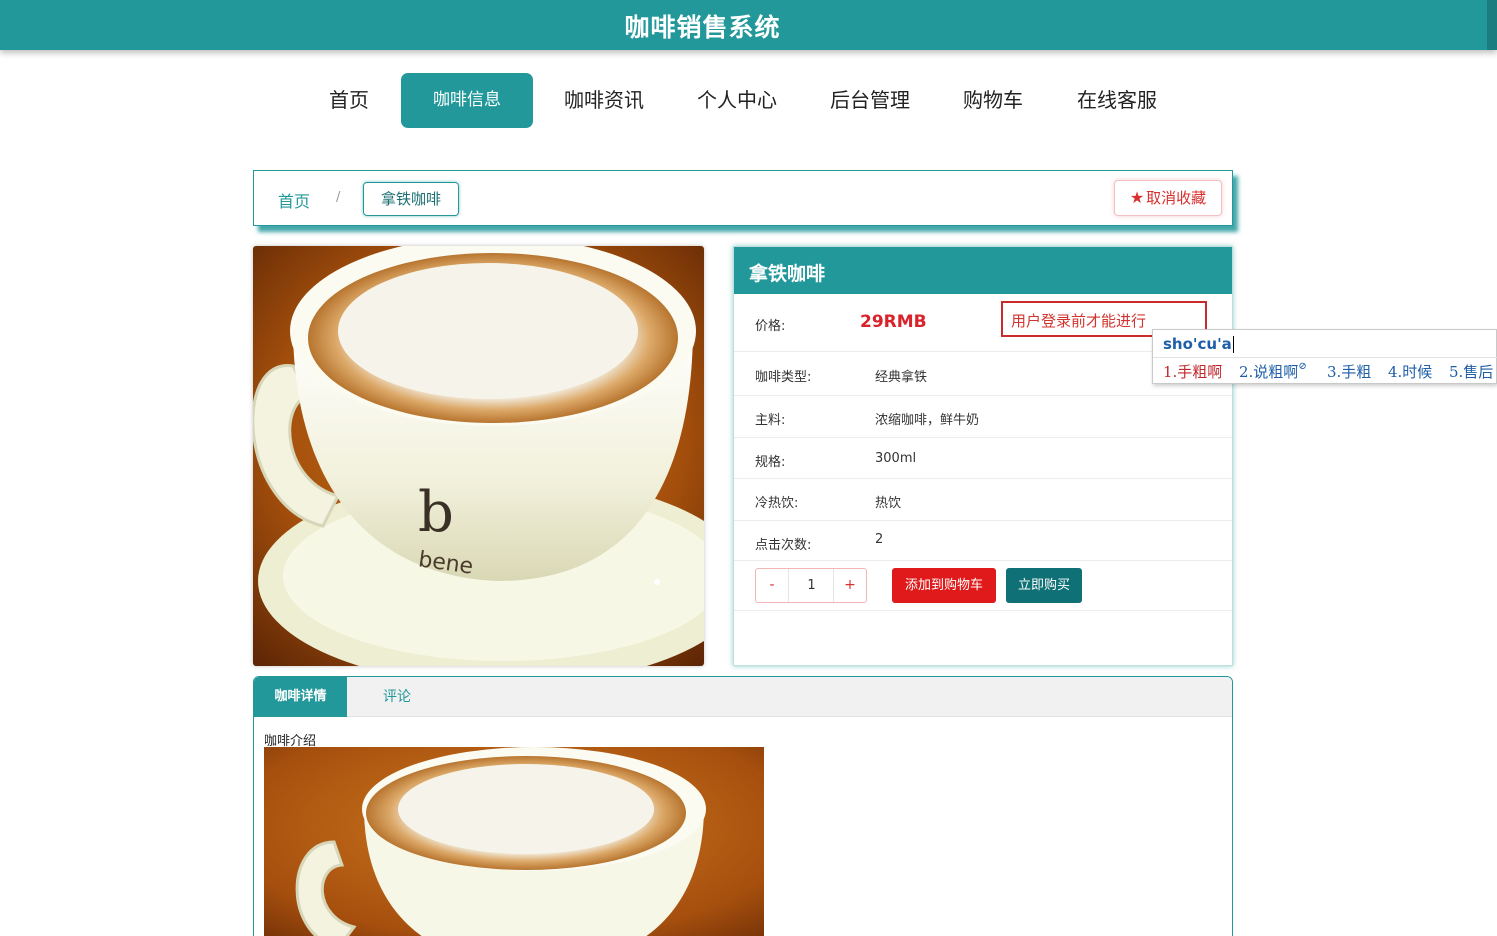 The width and height of the screenshot is (1497, 936). Describe the element at coordinates (604, 100) in the screenshot. I see `nav-item-coffee-news: 咖啡资讯` at that location.